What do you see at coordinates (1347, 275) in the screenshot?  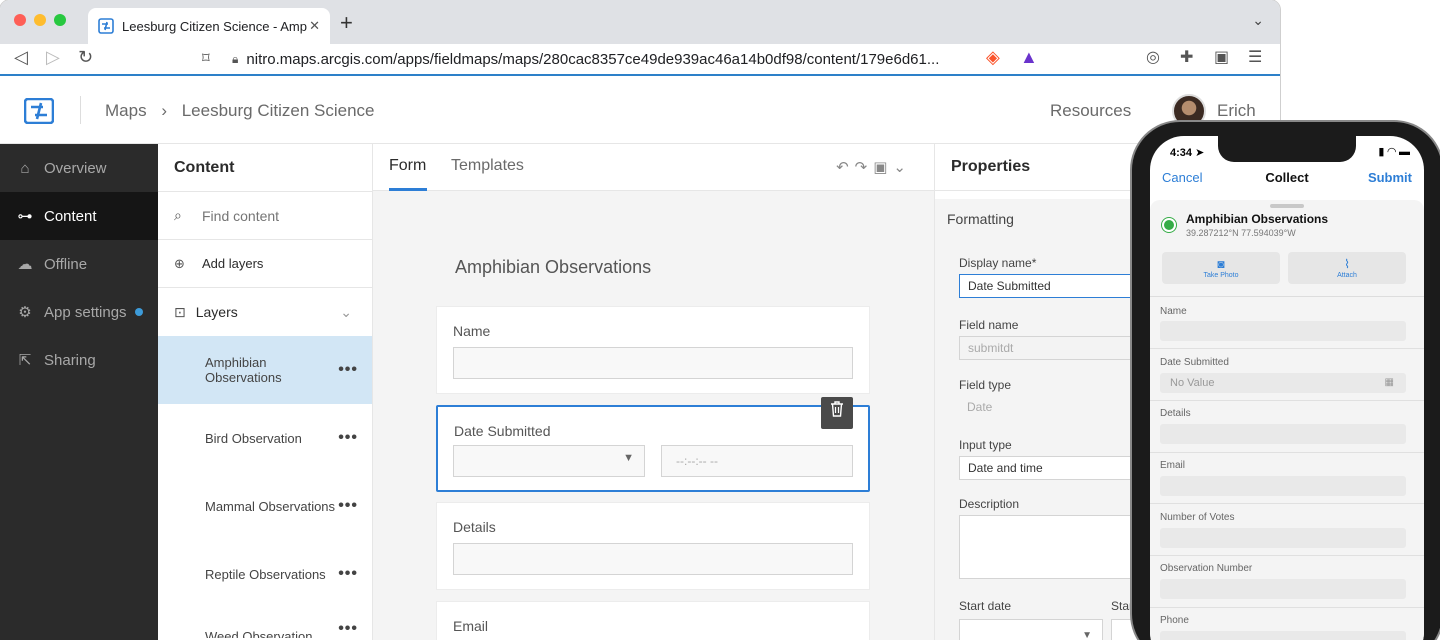 I see `attach-label: Attach` at bounding box center [1347, 275].